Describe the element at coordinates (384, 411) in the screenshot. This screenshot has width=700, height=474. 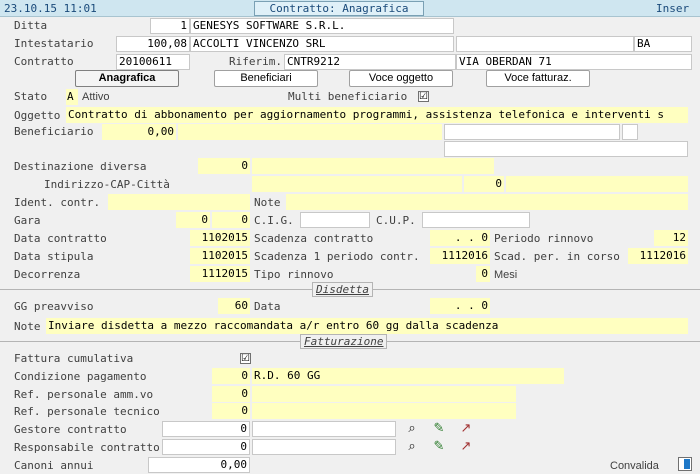
I see `ref-tec-name-field` at that location.